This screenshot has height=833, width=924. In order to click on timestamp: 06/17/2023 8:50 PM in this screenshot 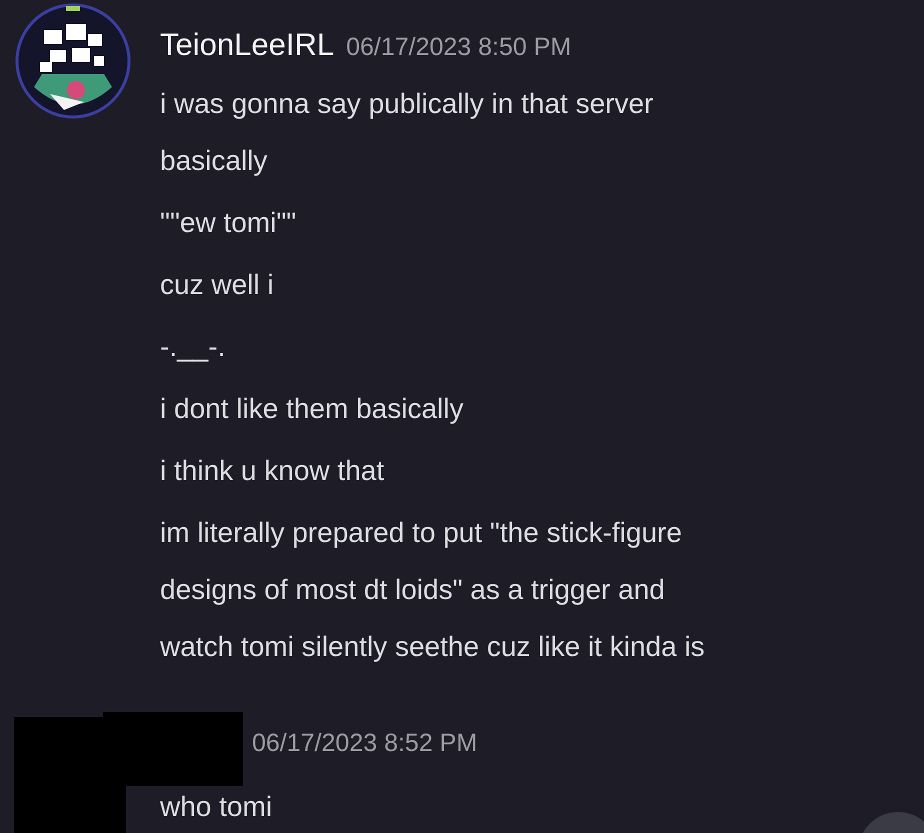, I will do `click(459, 47)`.